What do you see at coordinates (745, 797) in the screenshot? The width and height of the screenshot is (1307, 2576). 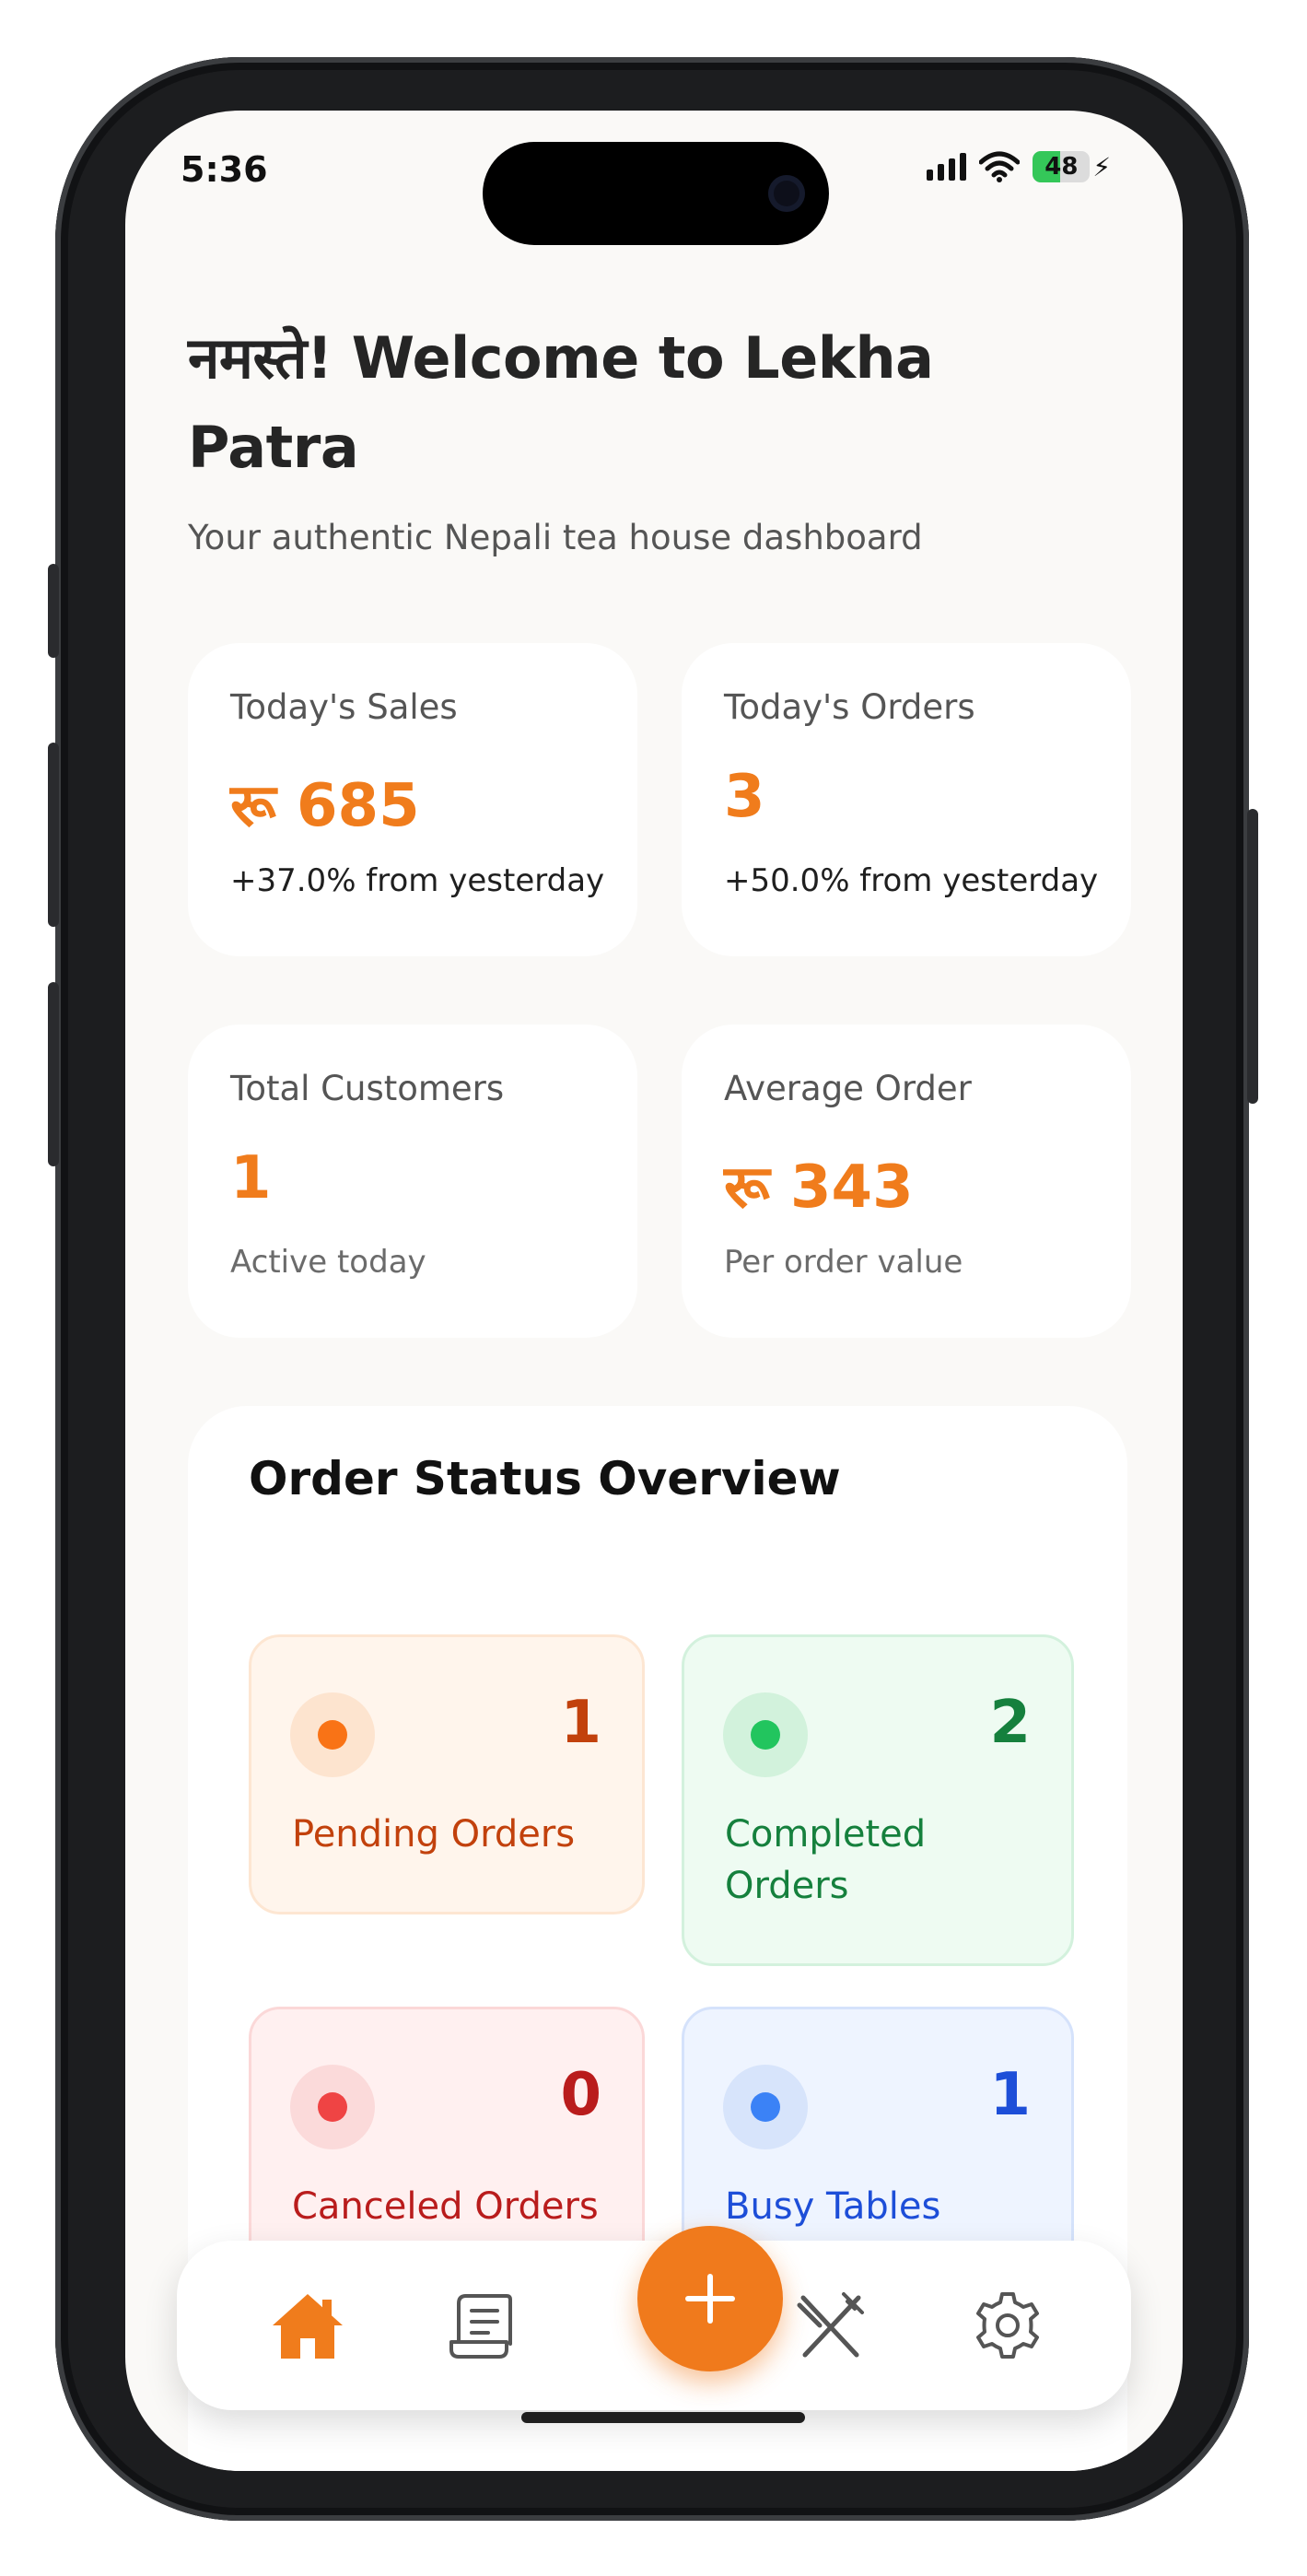 I see `stat-value: 3` at bounding box center [745, 797].